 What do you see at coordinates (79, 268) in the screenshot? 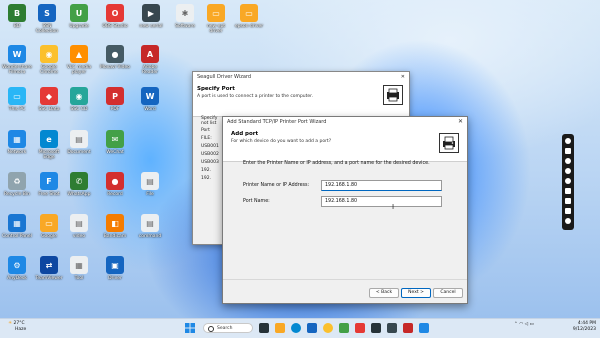
I see `desktop-icon: ▦ Tool` at bounding box center [79, 268].